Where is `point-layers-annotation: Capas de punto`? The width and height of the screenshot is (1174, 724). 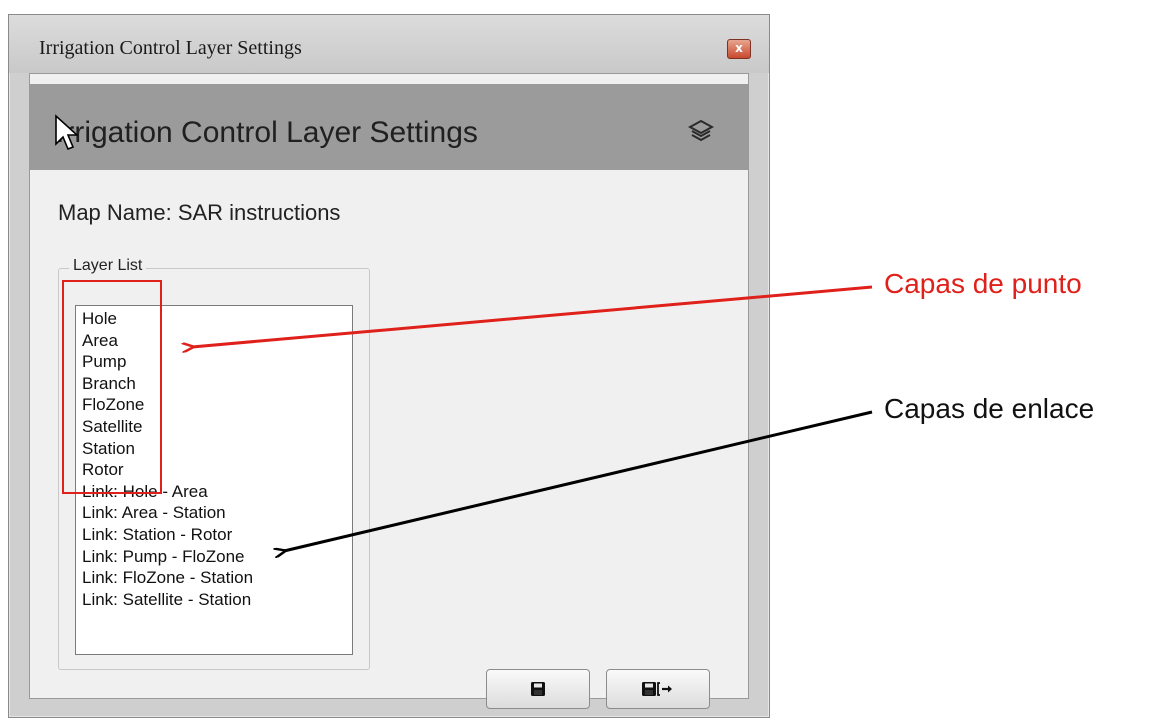
point-layers-annotation: Capas de punto is located at coordinates (983, 283).